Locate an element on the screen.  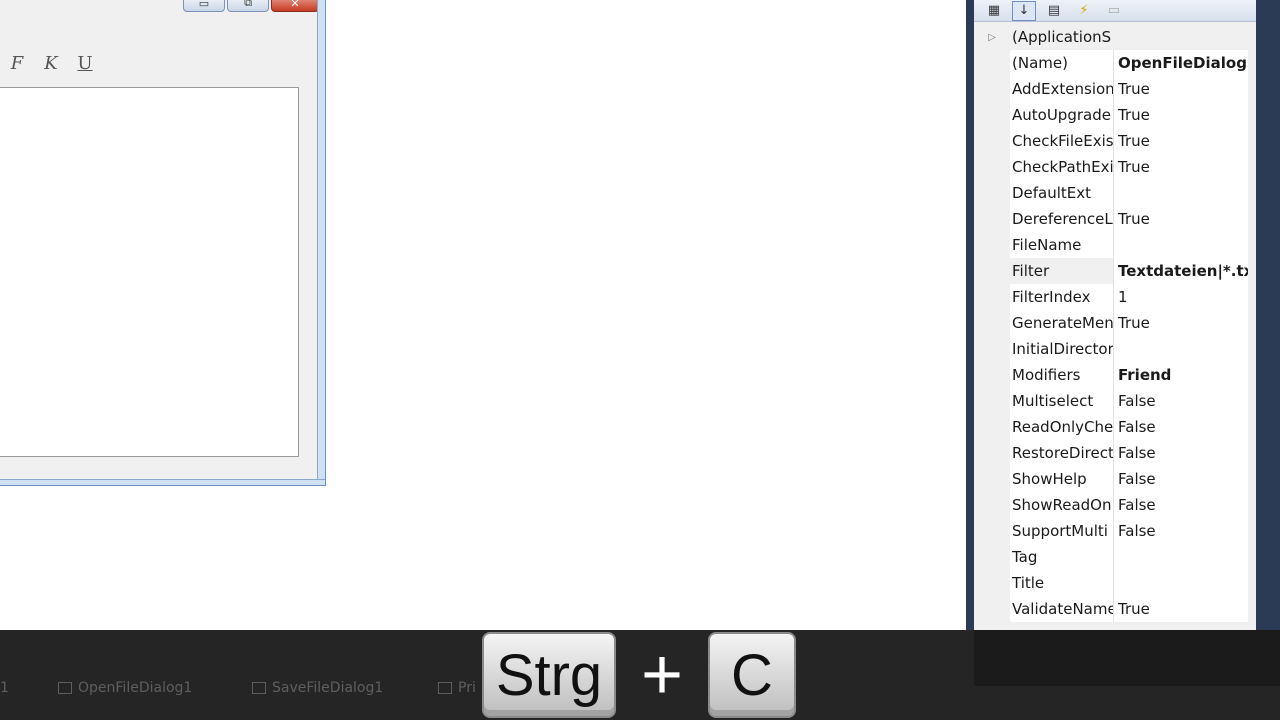
server-explorer-tab is located at coordinates (1268, 315).